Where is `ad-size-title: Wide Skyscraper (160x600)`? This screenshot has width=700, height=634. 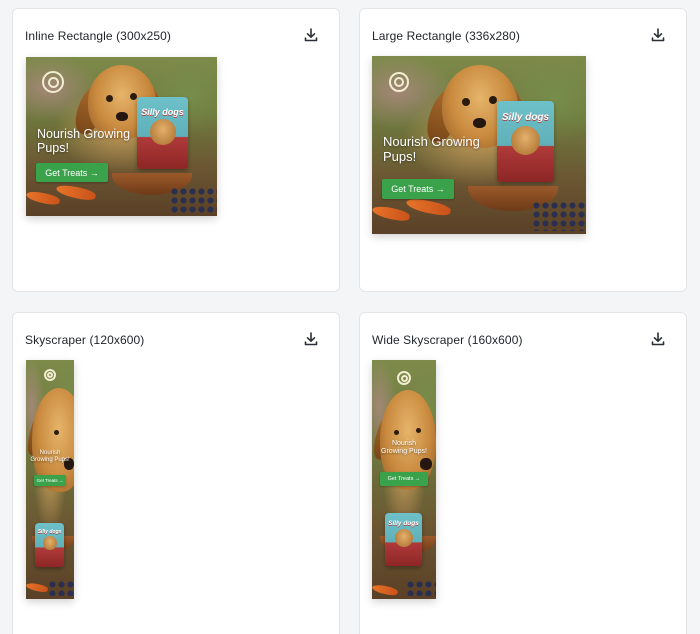
ad-size-title: Wide Skyscraper (160x600) is located at coordinates (447, 340).